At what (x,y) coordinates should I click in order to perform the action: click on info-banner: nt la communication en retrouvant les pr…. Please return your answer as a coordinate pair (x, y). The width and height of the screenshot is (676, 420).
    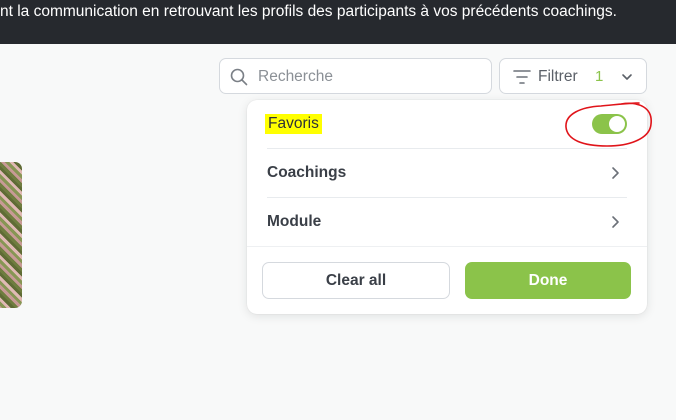
    Looking at the image, I should click on (338, 22).